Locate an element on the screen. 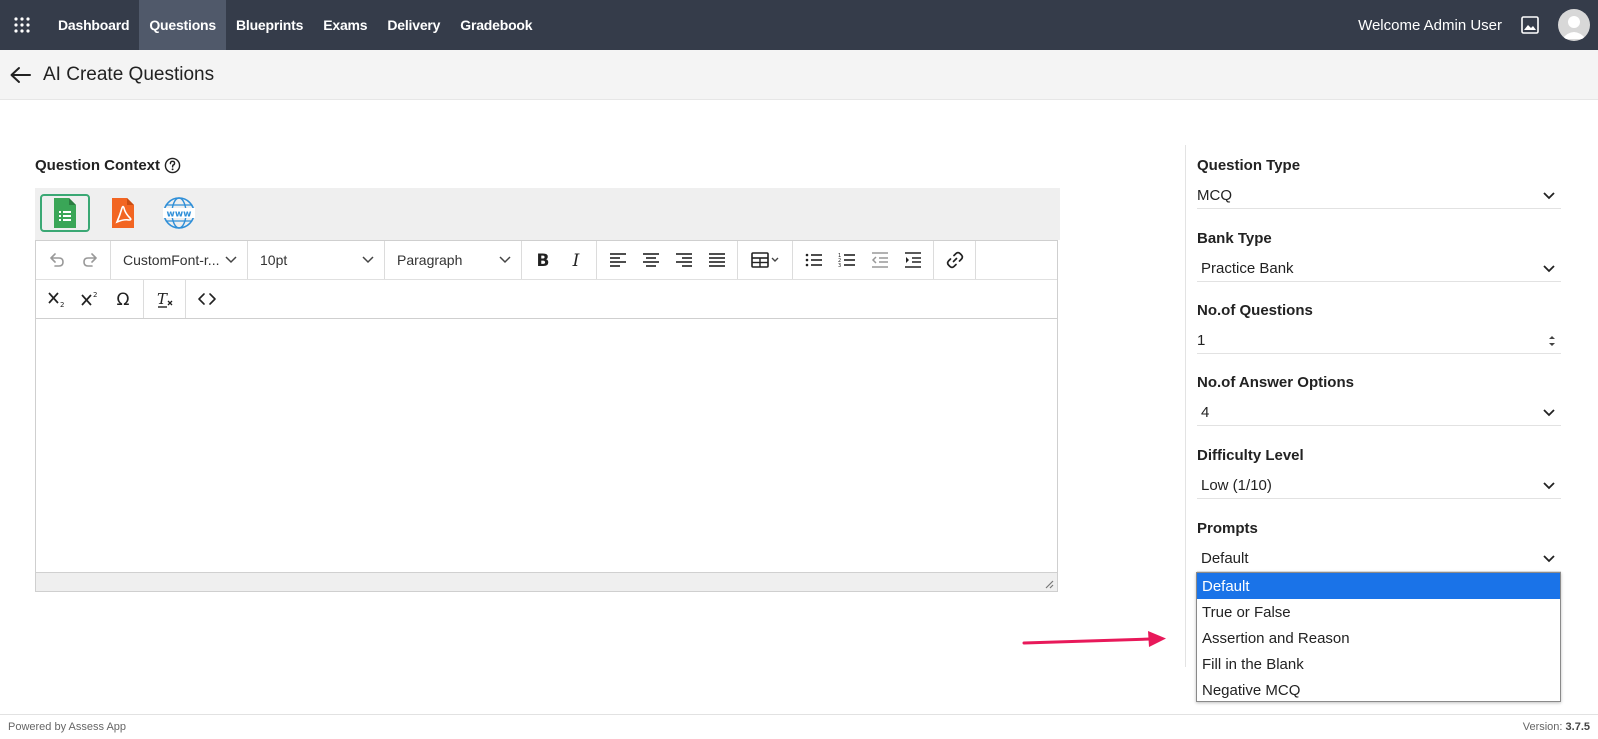 This screenshot has width=1598, height=739. prompt-option-negative-mcq: Negative MCQ is located at coordinates (1378, 690).